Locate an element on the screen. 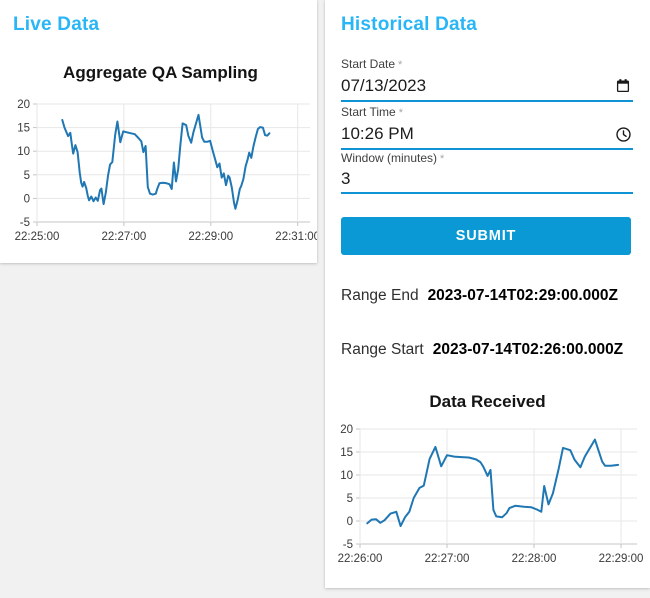 The width and height of the screenshot is (650, 598). range-end-label: Range End is located at coordinates (380, 295).